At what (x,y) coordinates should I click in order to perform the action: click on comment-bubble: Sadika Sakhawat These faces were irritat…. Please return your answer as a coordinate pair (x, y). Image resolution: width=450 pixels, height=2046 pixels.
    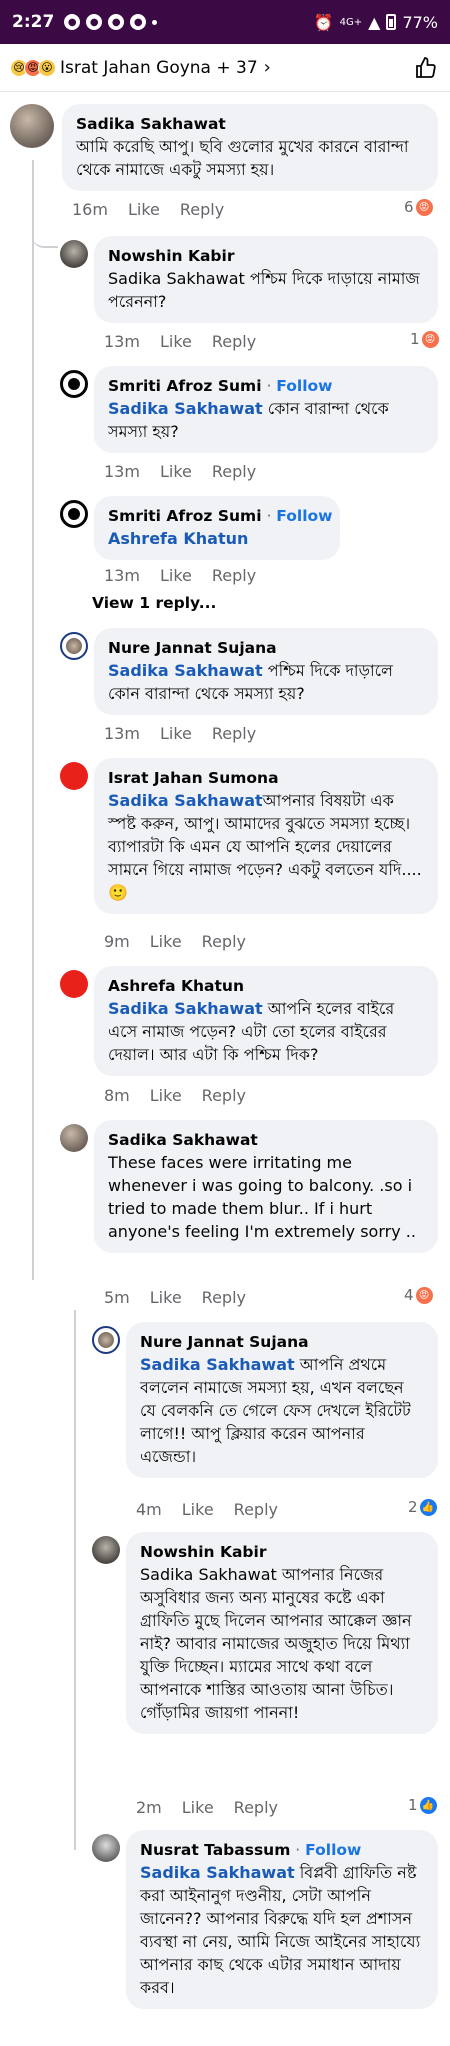
    Looking at the image, I should click on (266, 1186).